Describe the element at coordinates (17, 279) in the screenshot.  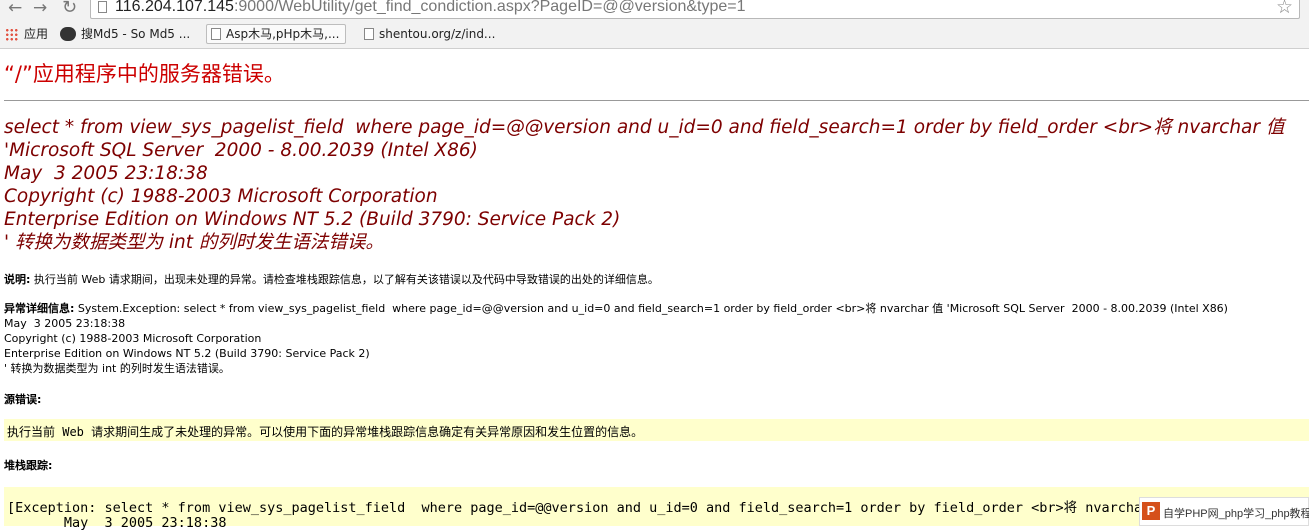
I see `description-label: 说明:` at that location.